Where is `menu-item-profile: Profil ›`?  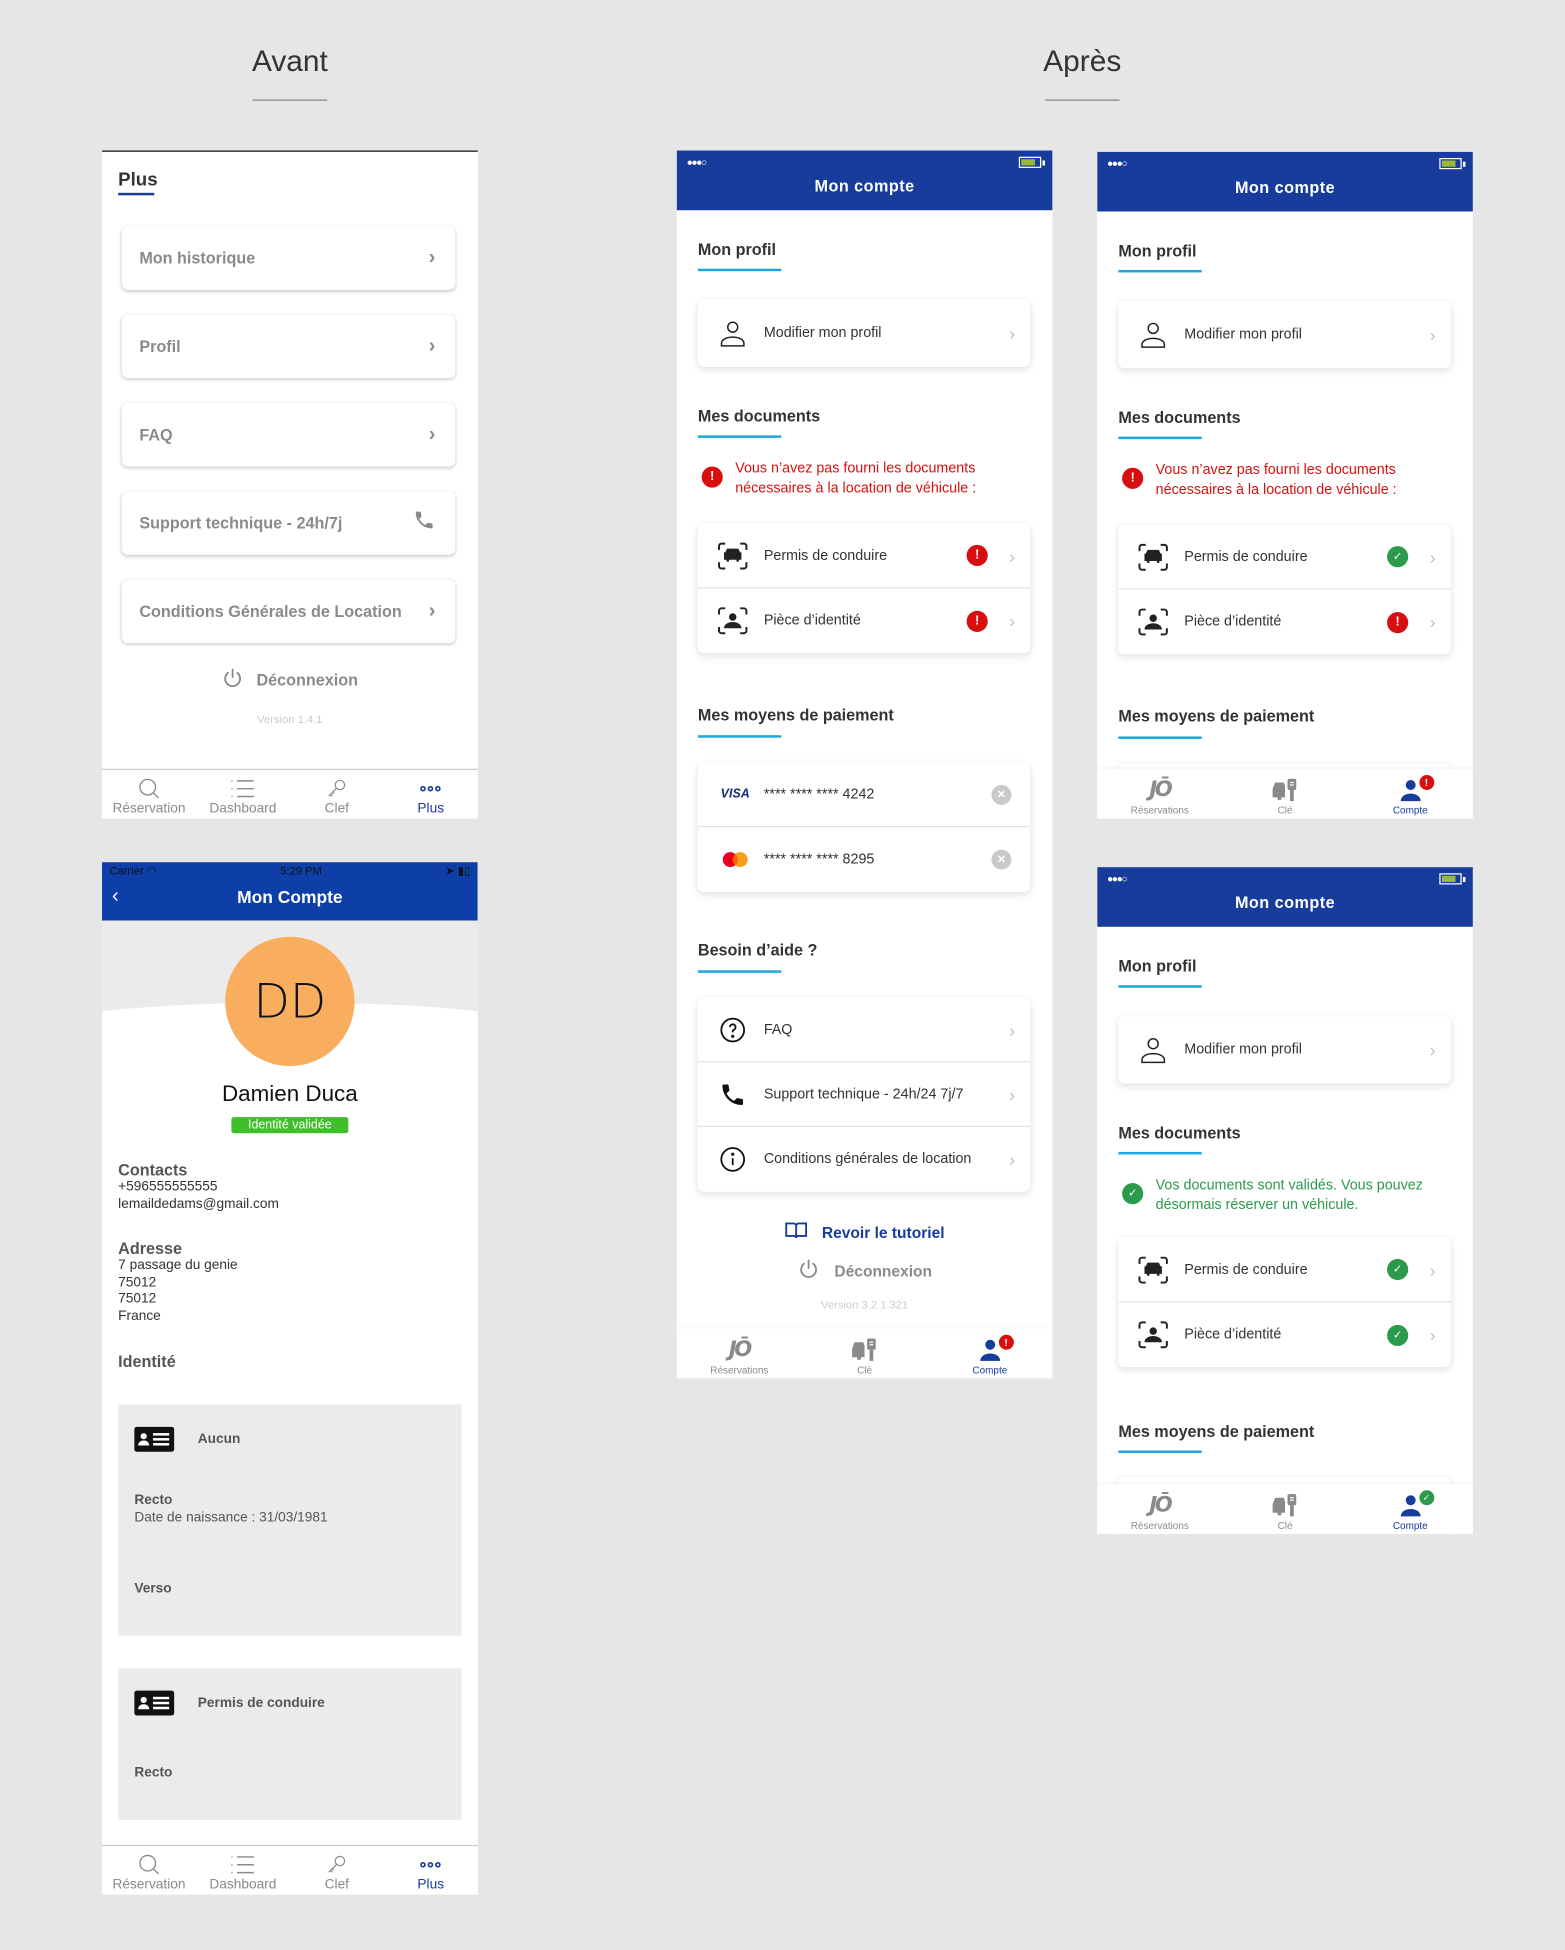 menu-item-profile: Profil › is located at coordinates (288, 346).